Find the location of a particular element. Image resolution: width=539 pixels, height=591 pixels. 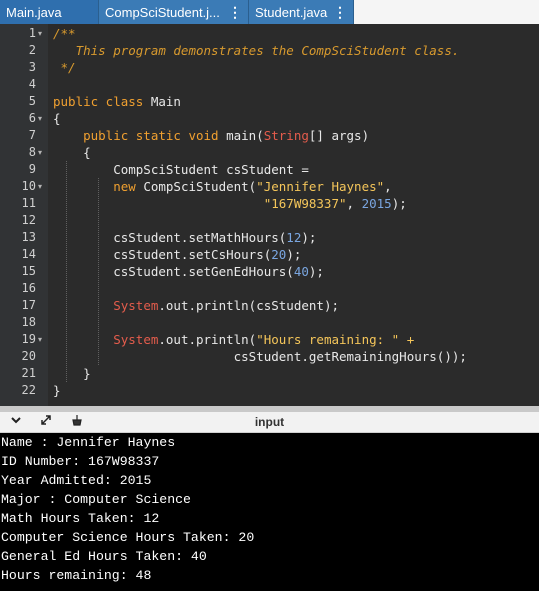

code-line: 8 ▾ { is located at coordinates (269, 152).